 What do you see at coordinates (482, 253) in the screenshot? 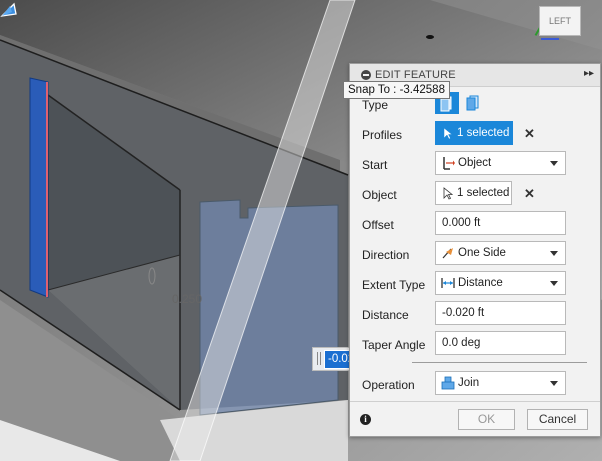
I see `direction-value: One Side` at bounding box center [482, 253].